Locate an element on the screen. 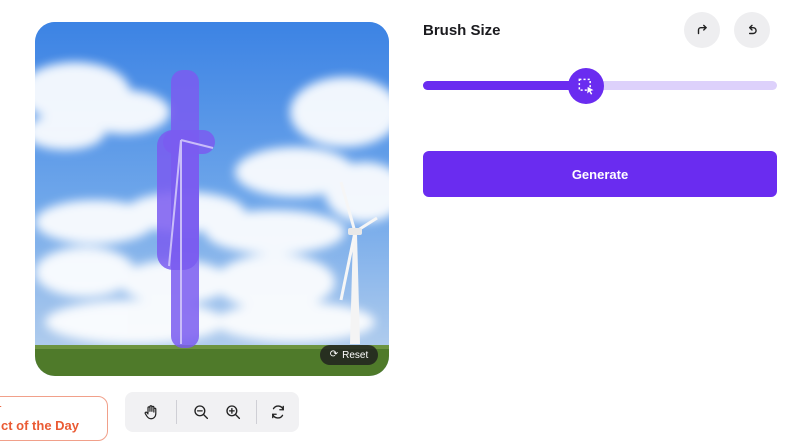 This screenshot has width=800, height=446. zoom-out-icon is located at coordinates (201, 412).